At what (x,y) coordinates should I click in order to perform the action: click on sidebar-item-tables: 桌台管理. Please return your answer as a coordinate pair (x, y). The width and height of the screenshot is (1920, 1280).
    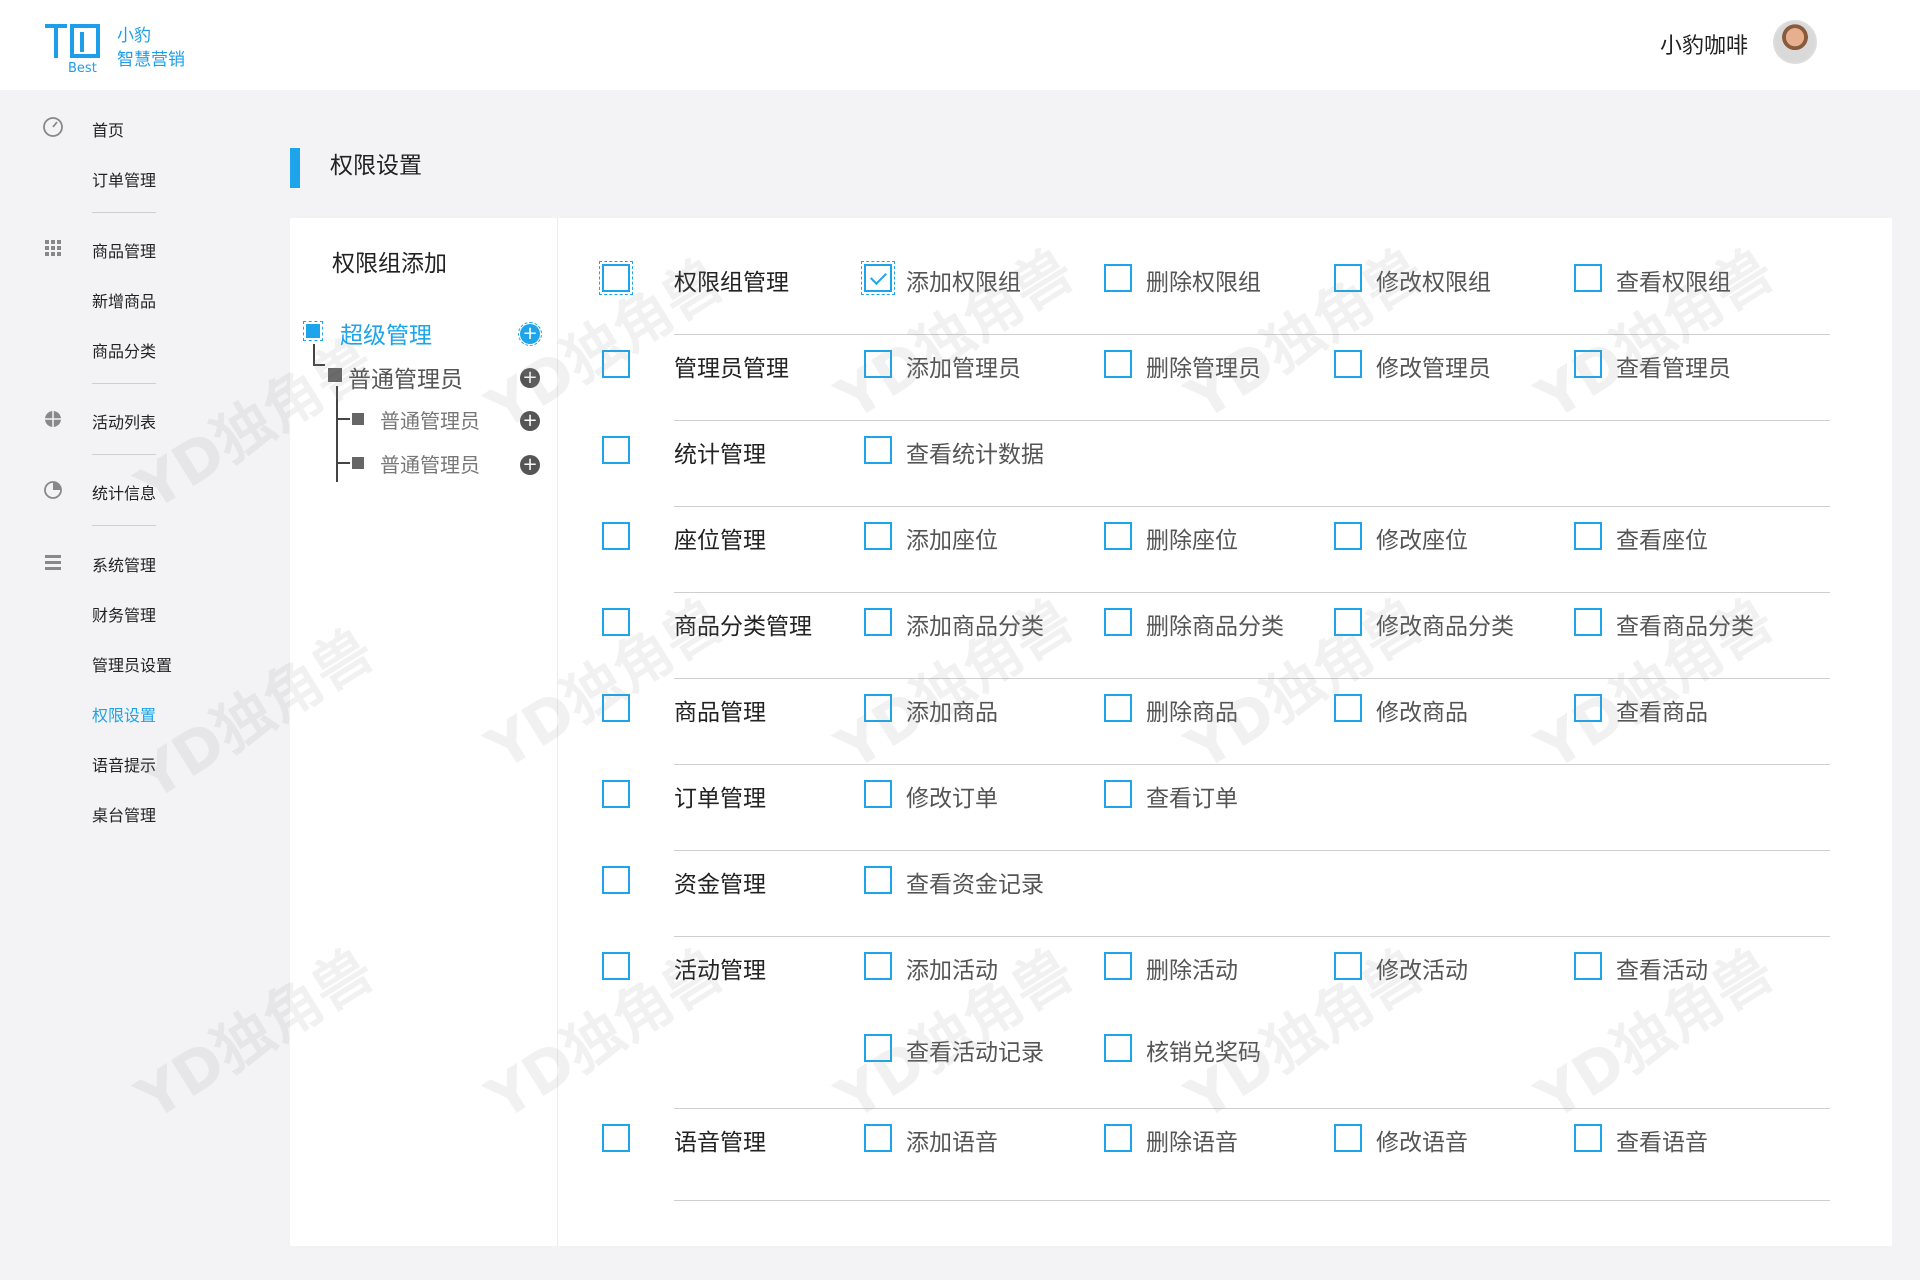
    Looking at the image, I should click on (120, 812).